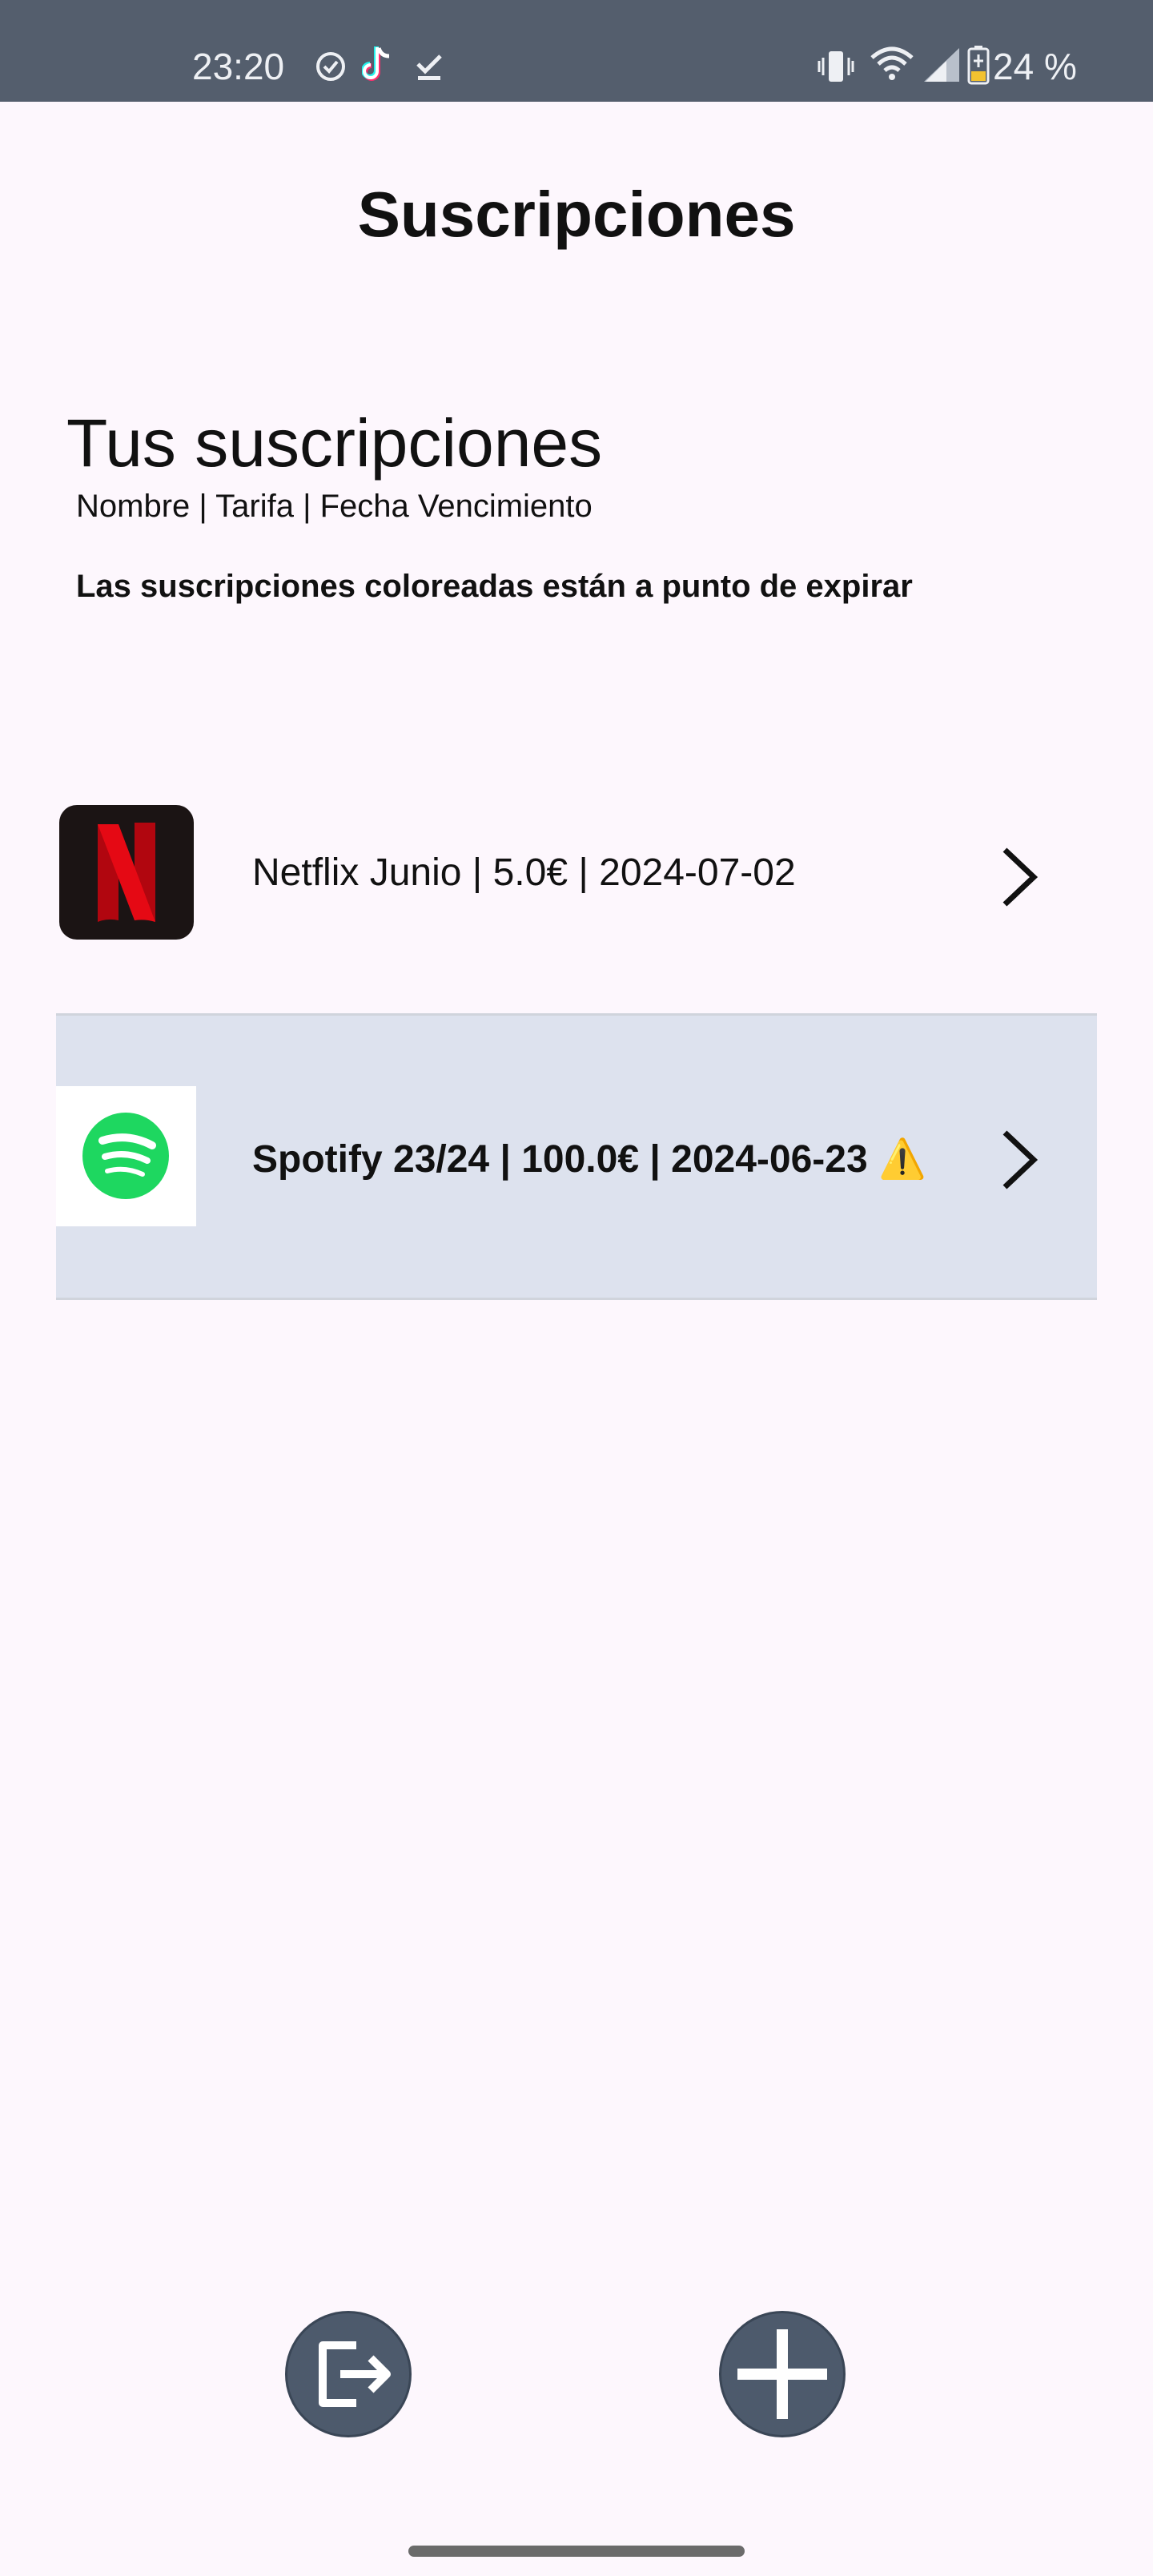 The width and height of the screenshot is (1153, 2576). Describe the element at coordinates (355, 2374) in the screenshot. I see `logout-icon` at that location.